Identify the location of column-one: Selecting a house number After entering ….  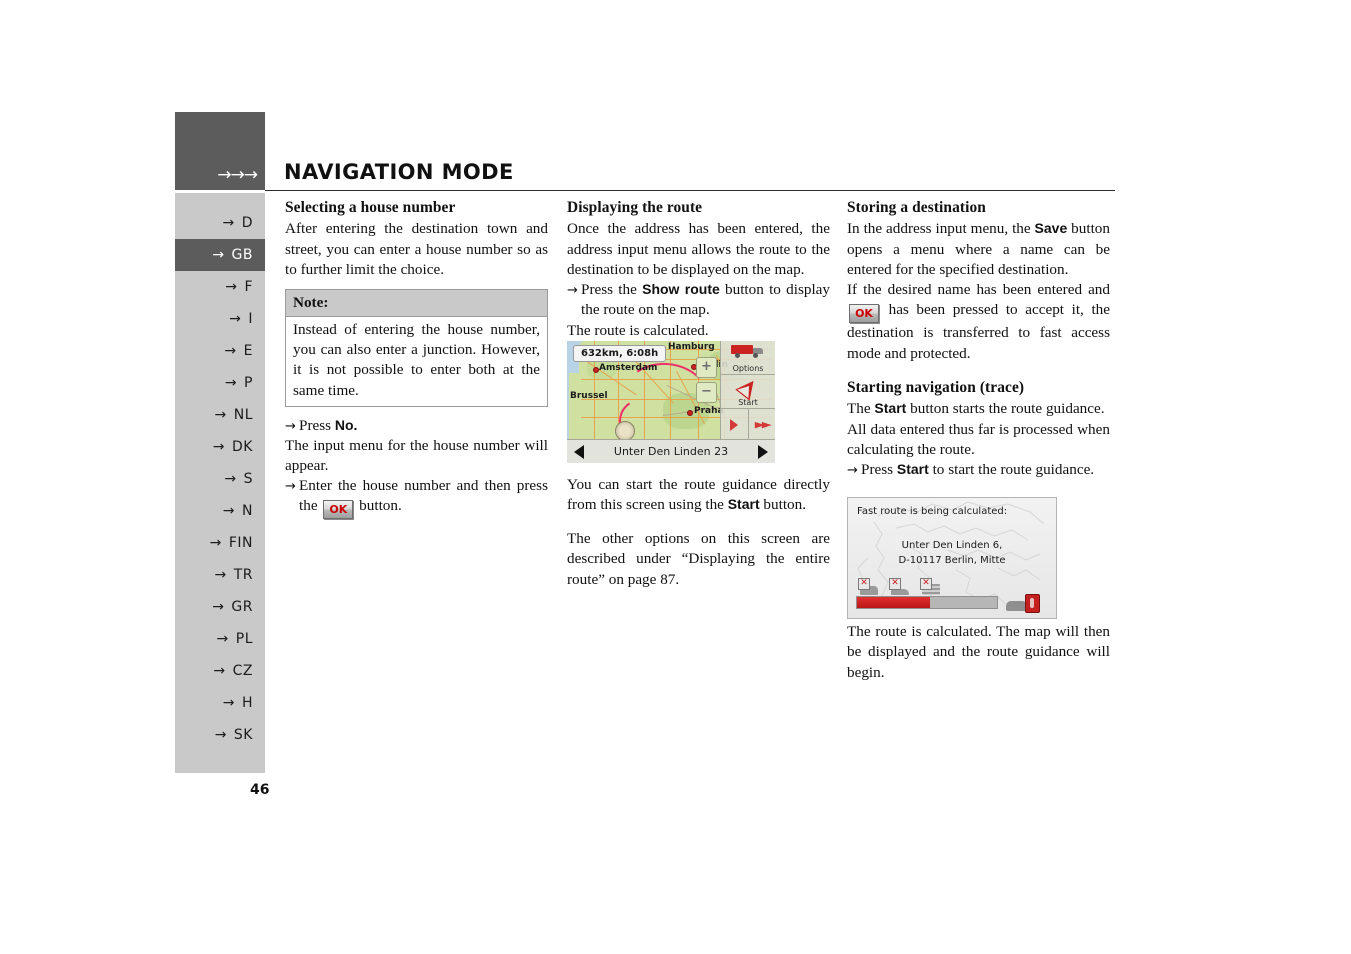
(416, 359).